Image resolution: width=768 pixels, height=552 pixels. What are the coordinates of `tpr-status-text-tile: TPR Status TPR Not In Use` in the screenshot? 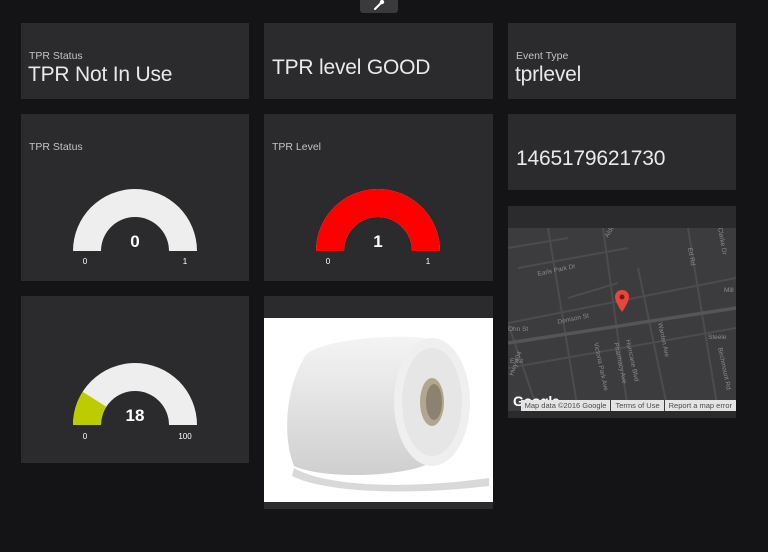 It's located at (135, 61).